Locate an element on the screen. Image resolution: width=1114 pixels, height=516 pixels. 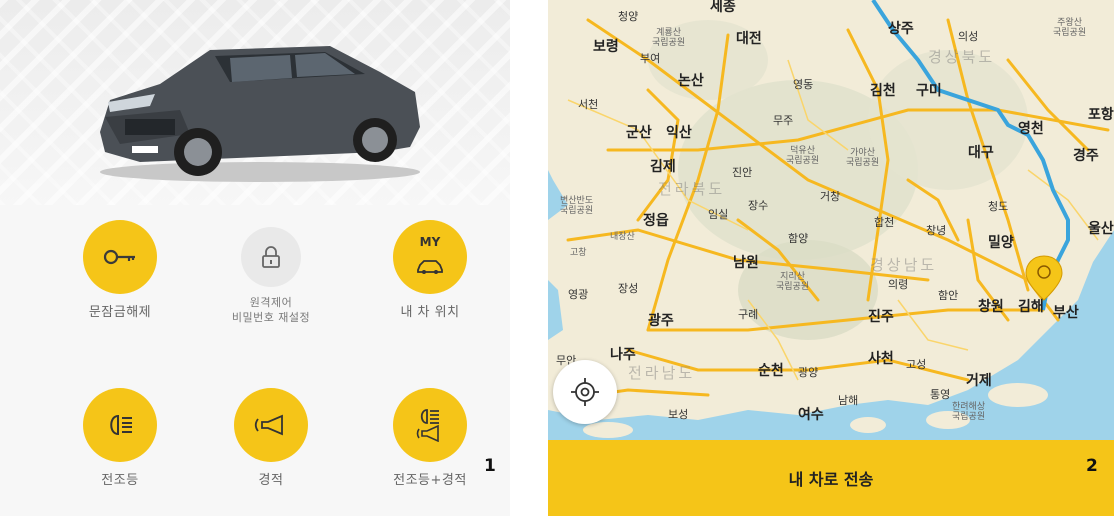
place-ulsan: 울산 is located at coordinates (1101, 229).